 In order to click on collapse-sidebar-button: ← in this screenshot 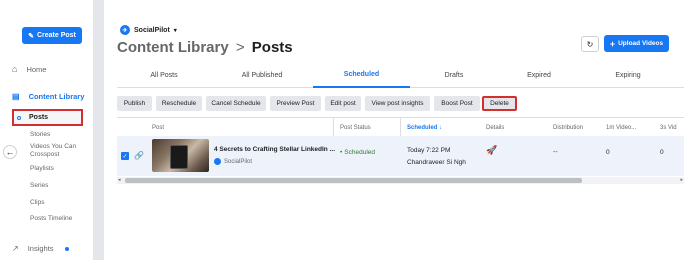, I will do `click(10, 152)`.